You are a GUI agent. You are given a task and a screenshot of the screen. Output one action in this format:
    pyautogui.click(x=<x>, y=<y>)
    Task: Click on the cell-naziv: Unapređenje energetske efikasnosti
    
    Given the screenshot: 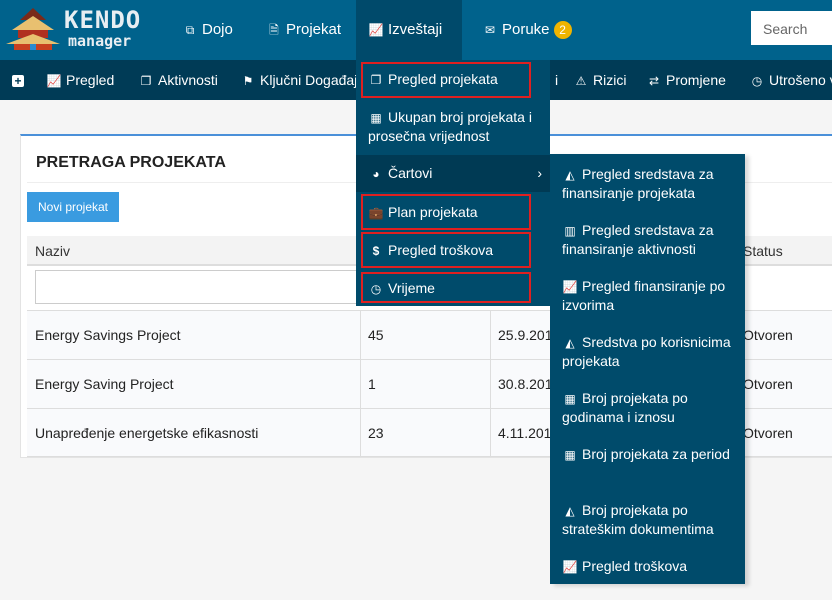 What is the action you would take?
    pyautogui.click(x=147, y=433)
    